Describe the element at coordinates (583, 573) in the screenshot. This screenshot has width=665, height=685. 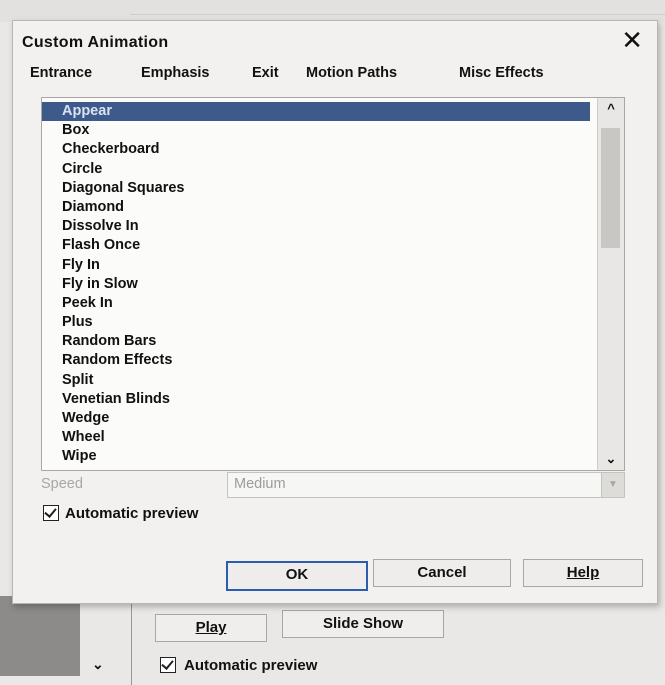
I see `help-button: Help` at that location.